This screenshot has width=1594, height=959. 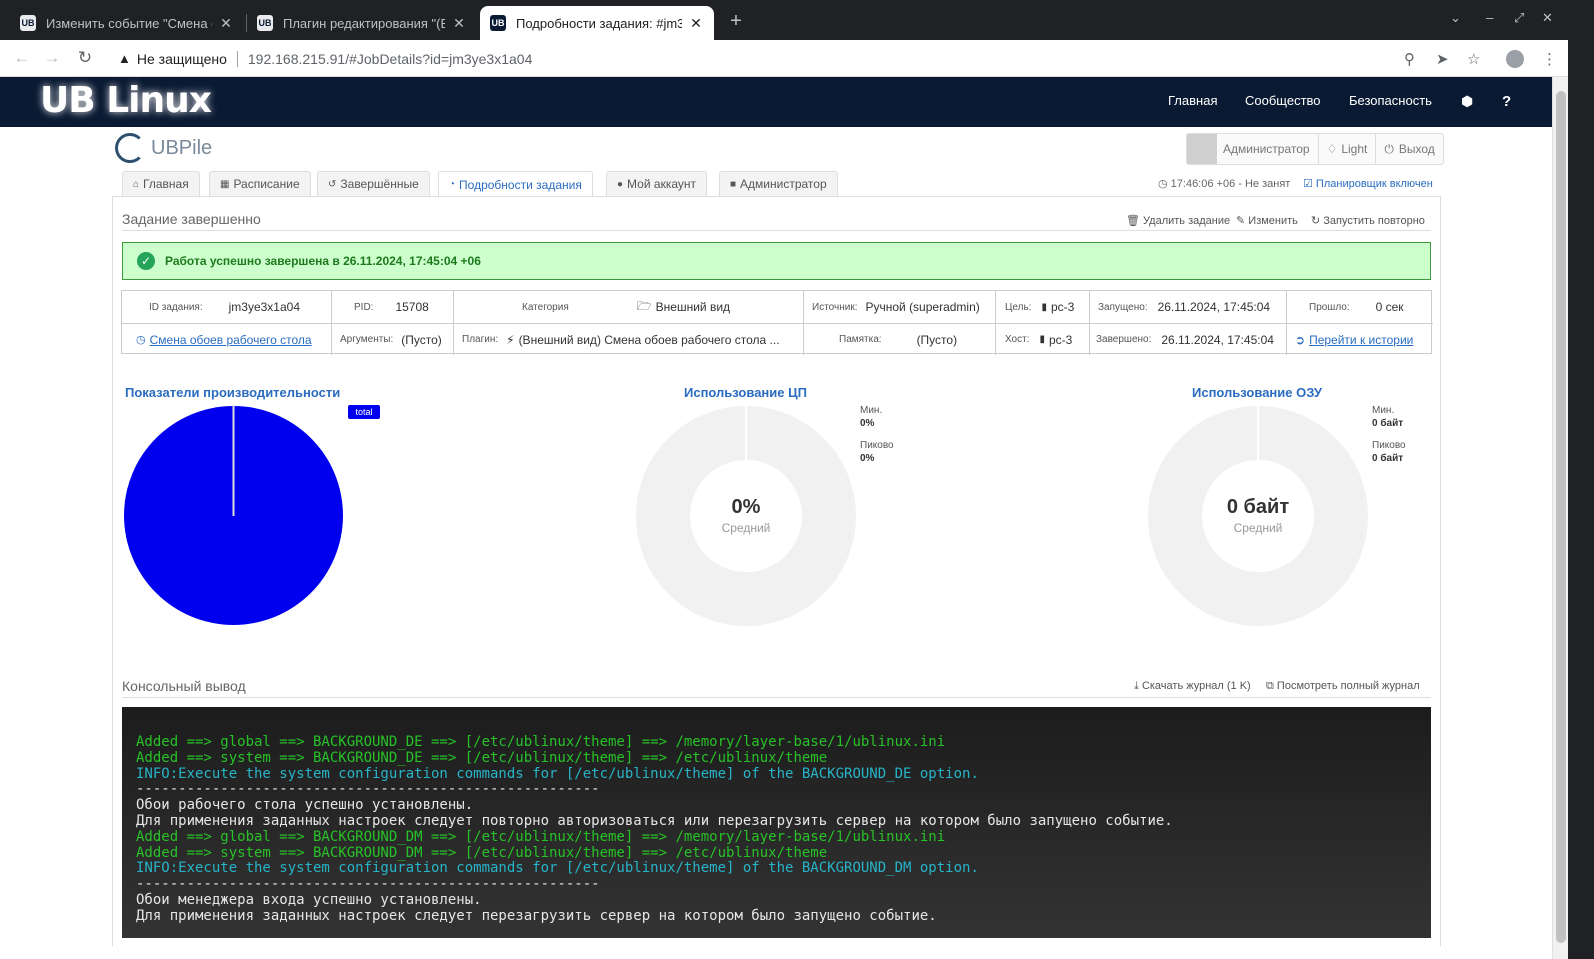 I want to click on security-label: Не защищено, so click(x=181, y=58).